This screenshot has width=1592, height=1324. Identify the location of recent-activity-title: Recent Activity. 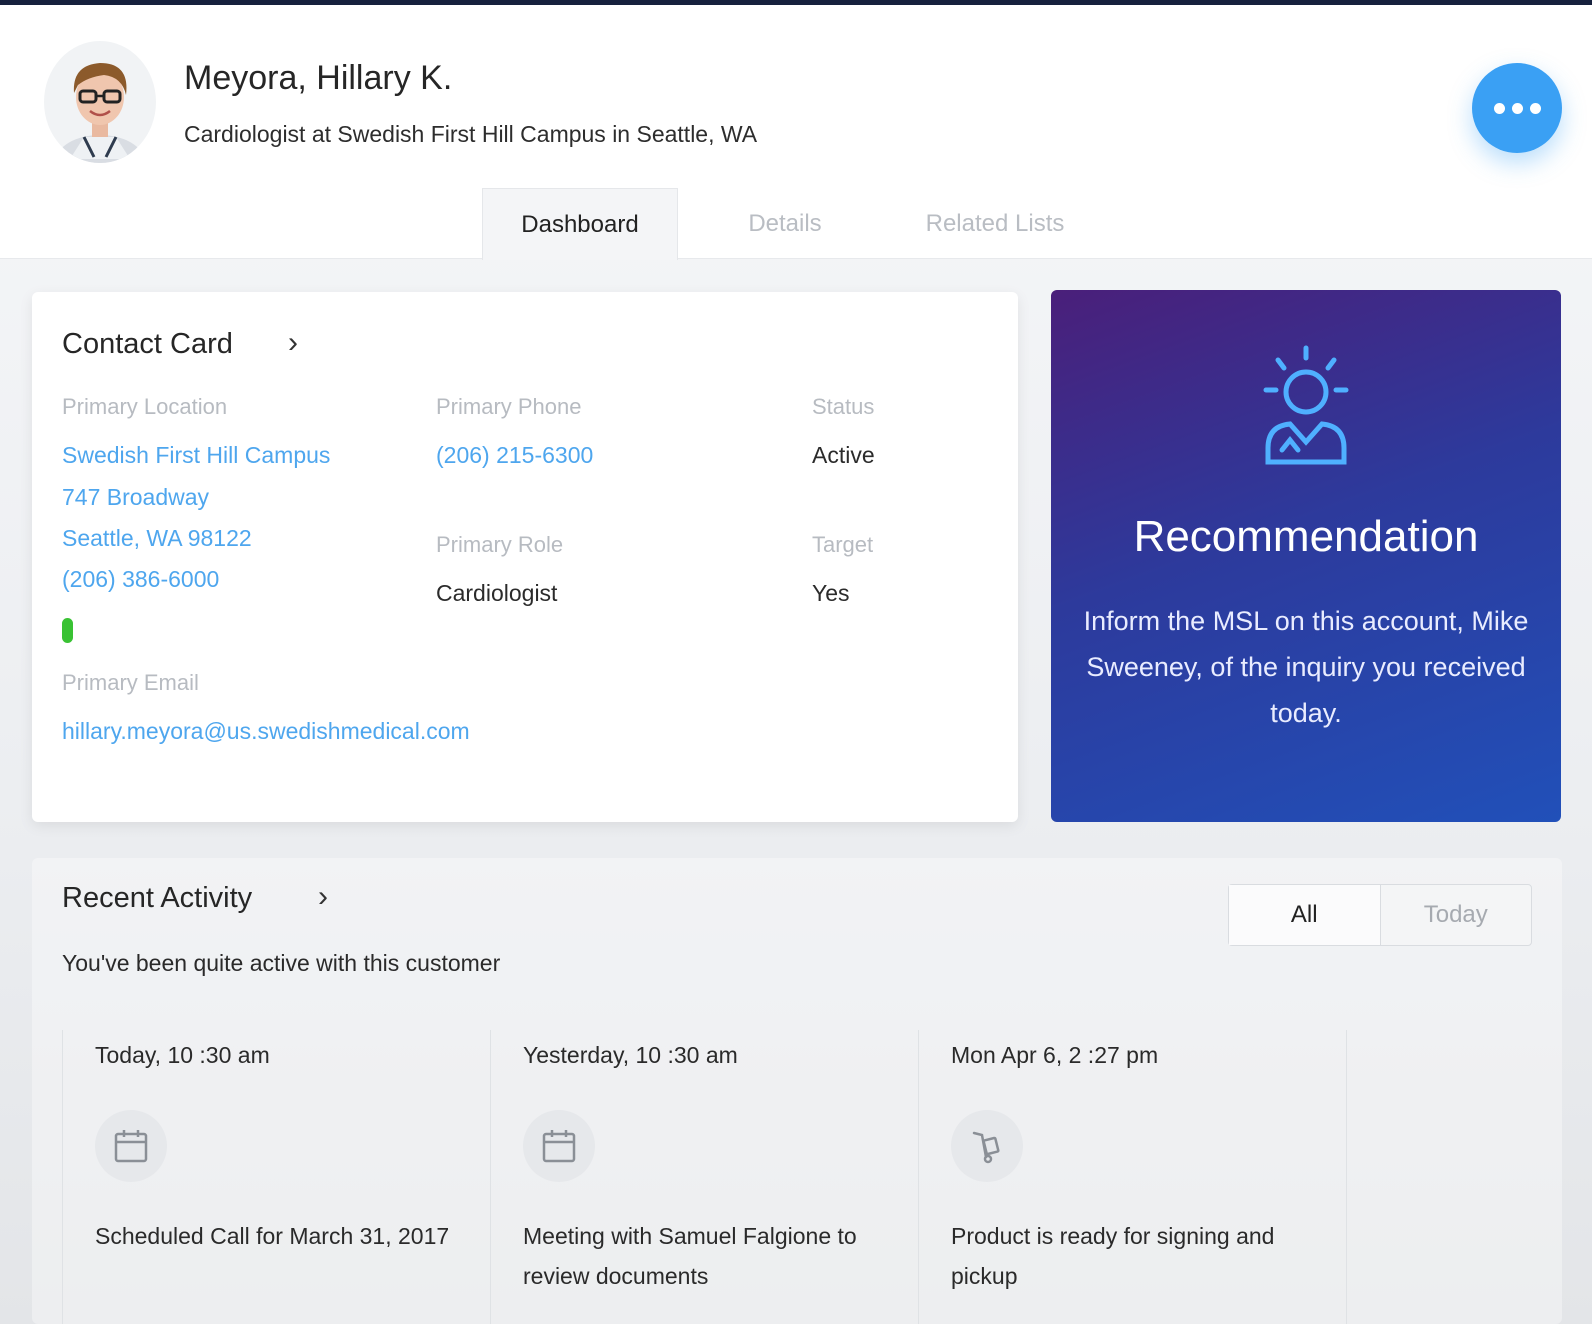
(157, 898).